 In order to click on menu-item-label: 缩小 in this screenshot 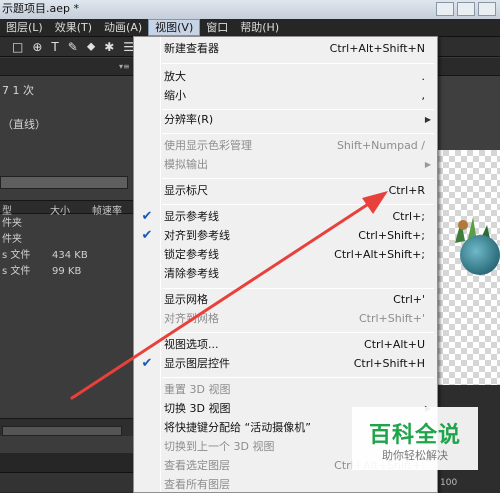, I will do `click(175, 95)`.